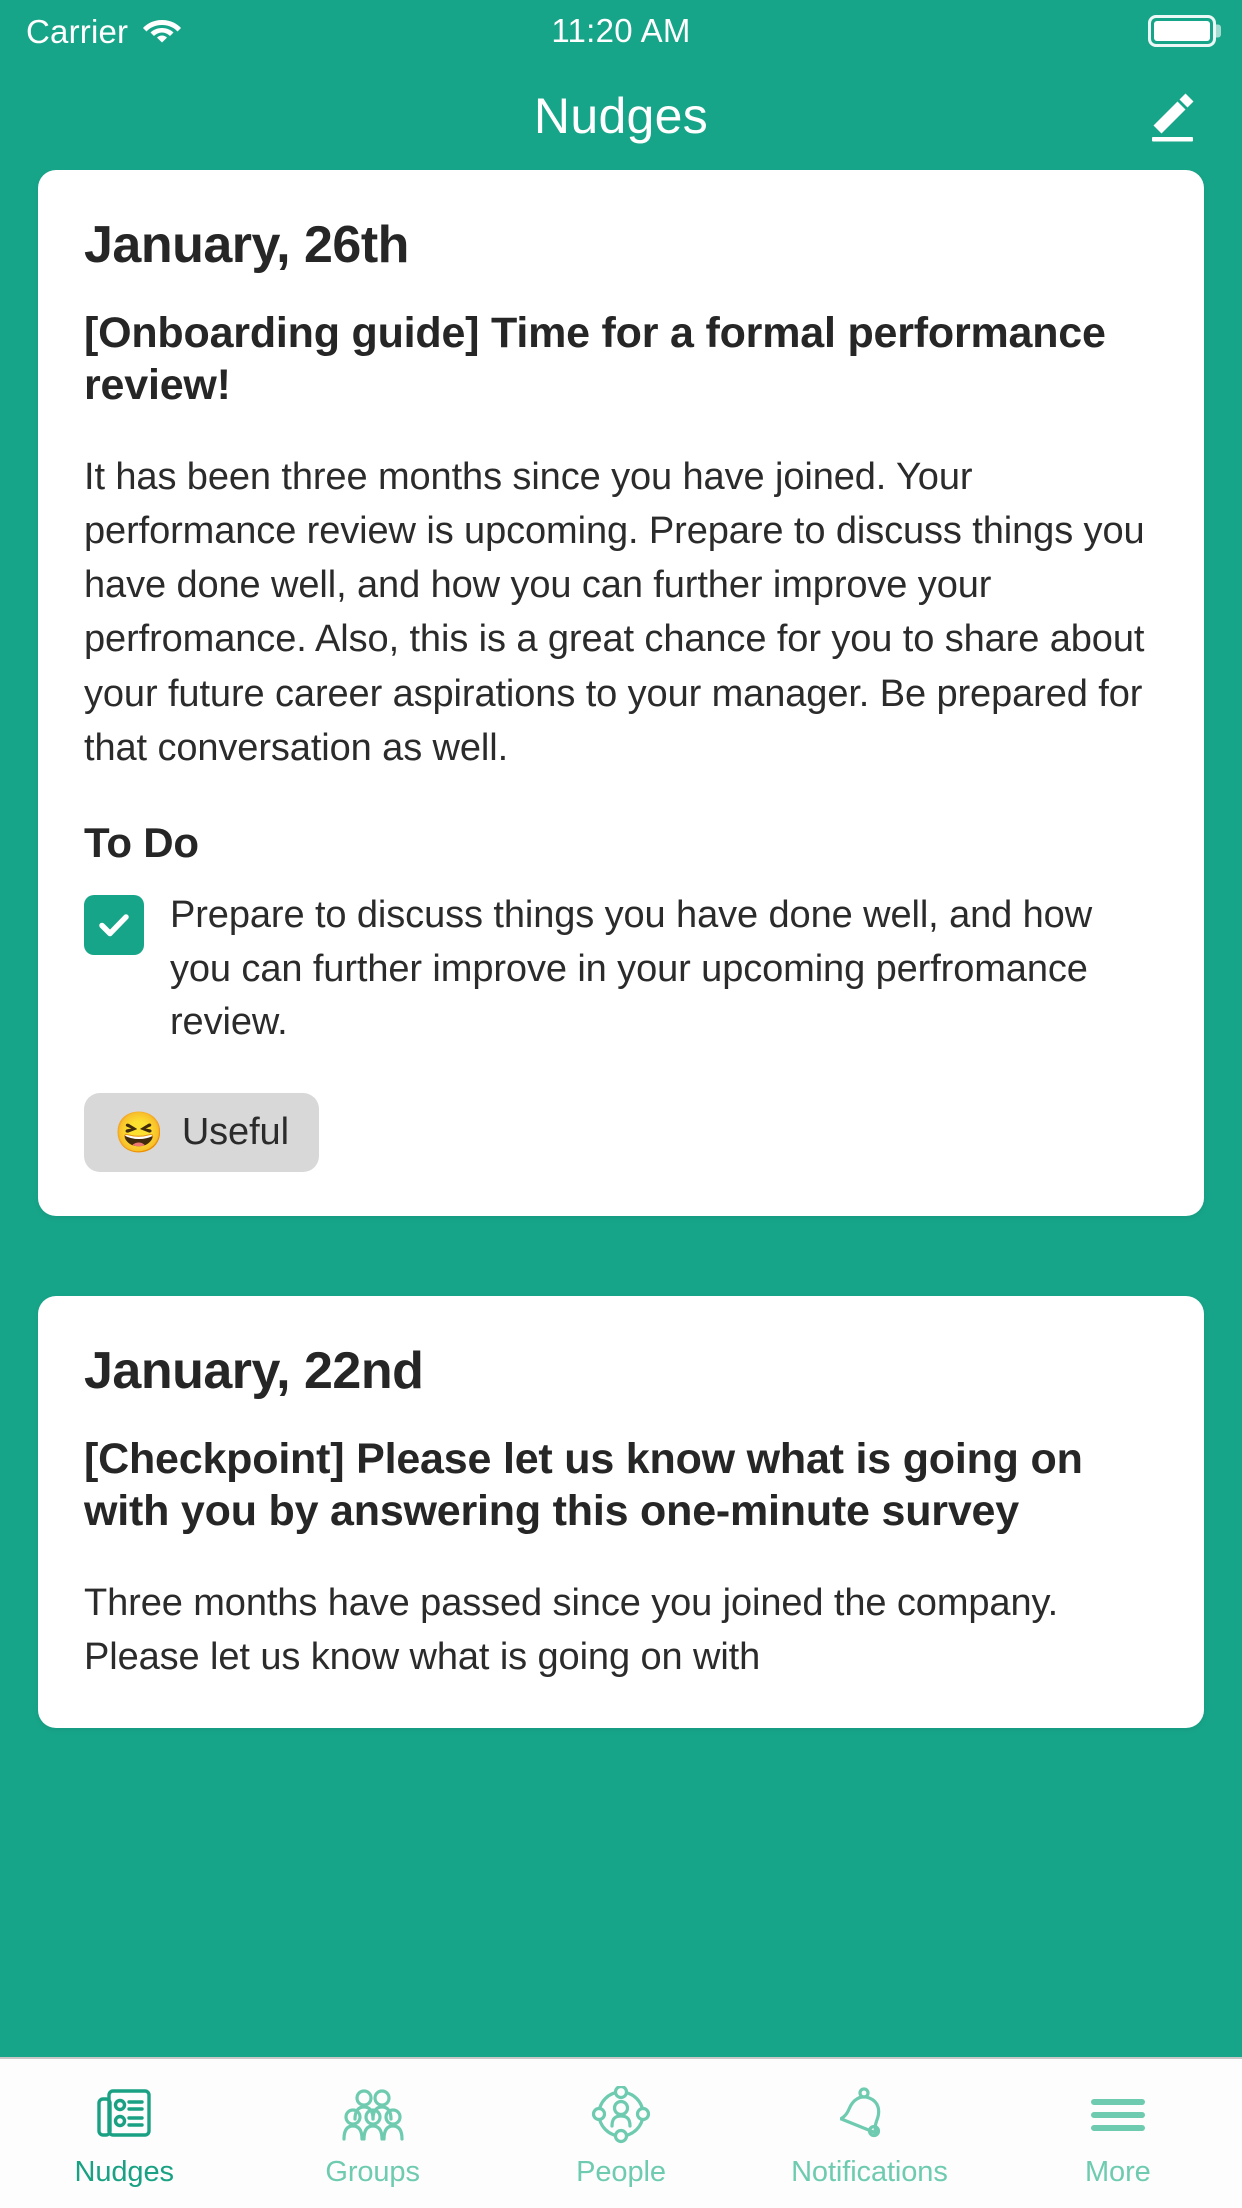 This screenshot has width=1242, height=2208. I want to click on tab-groups: Groups, so click(372, 2133).